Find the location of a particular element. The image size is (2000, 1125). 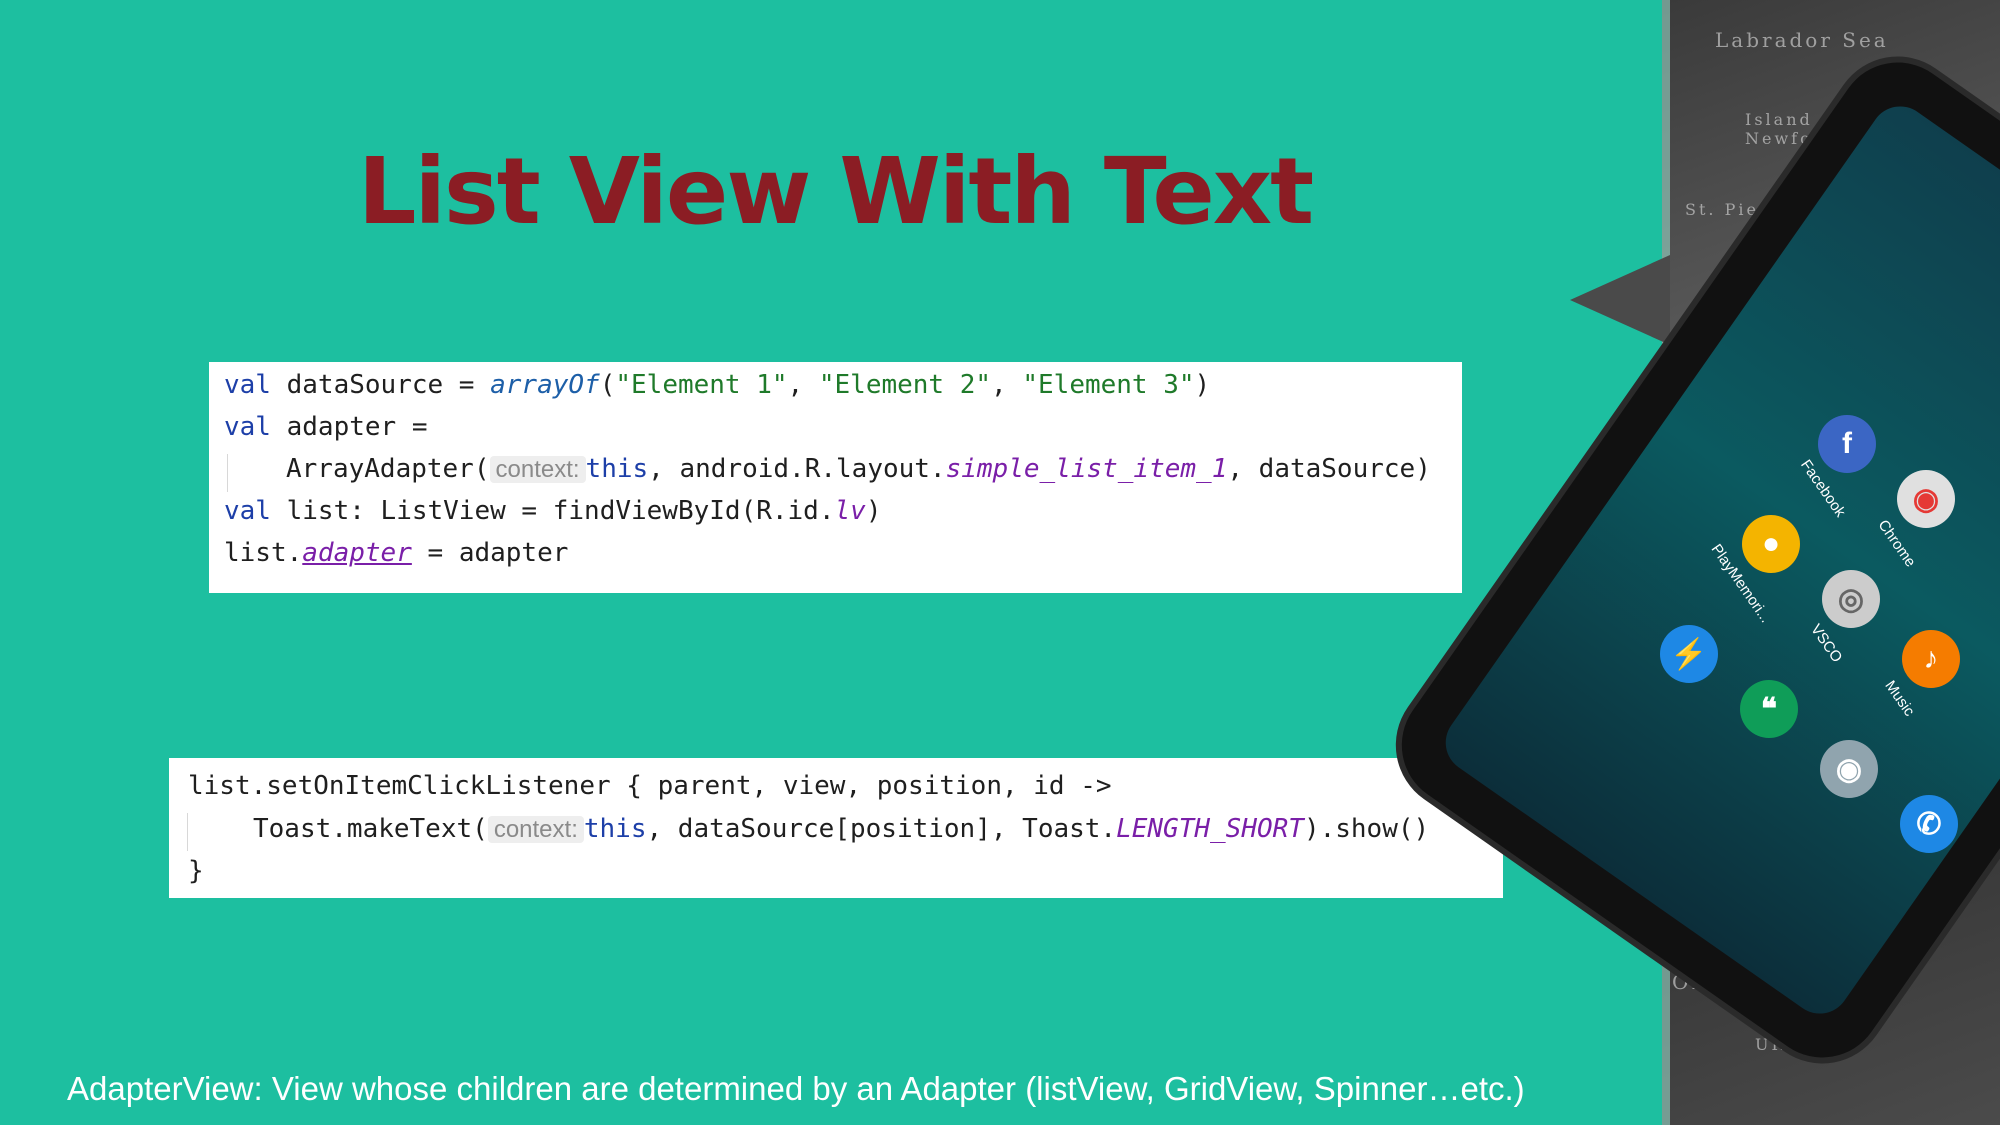

phone-icon: ✆ is located at coordinates (1929, 824).